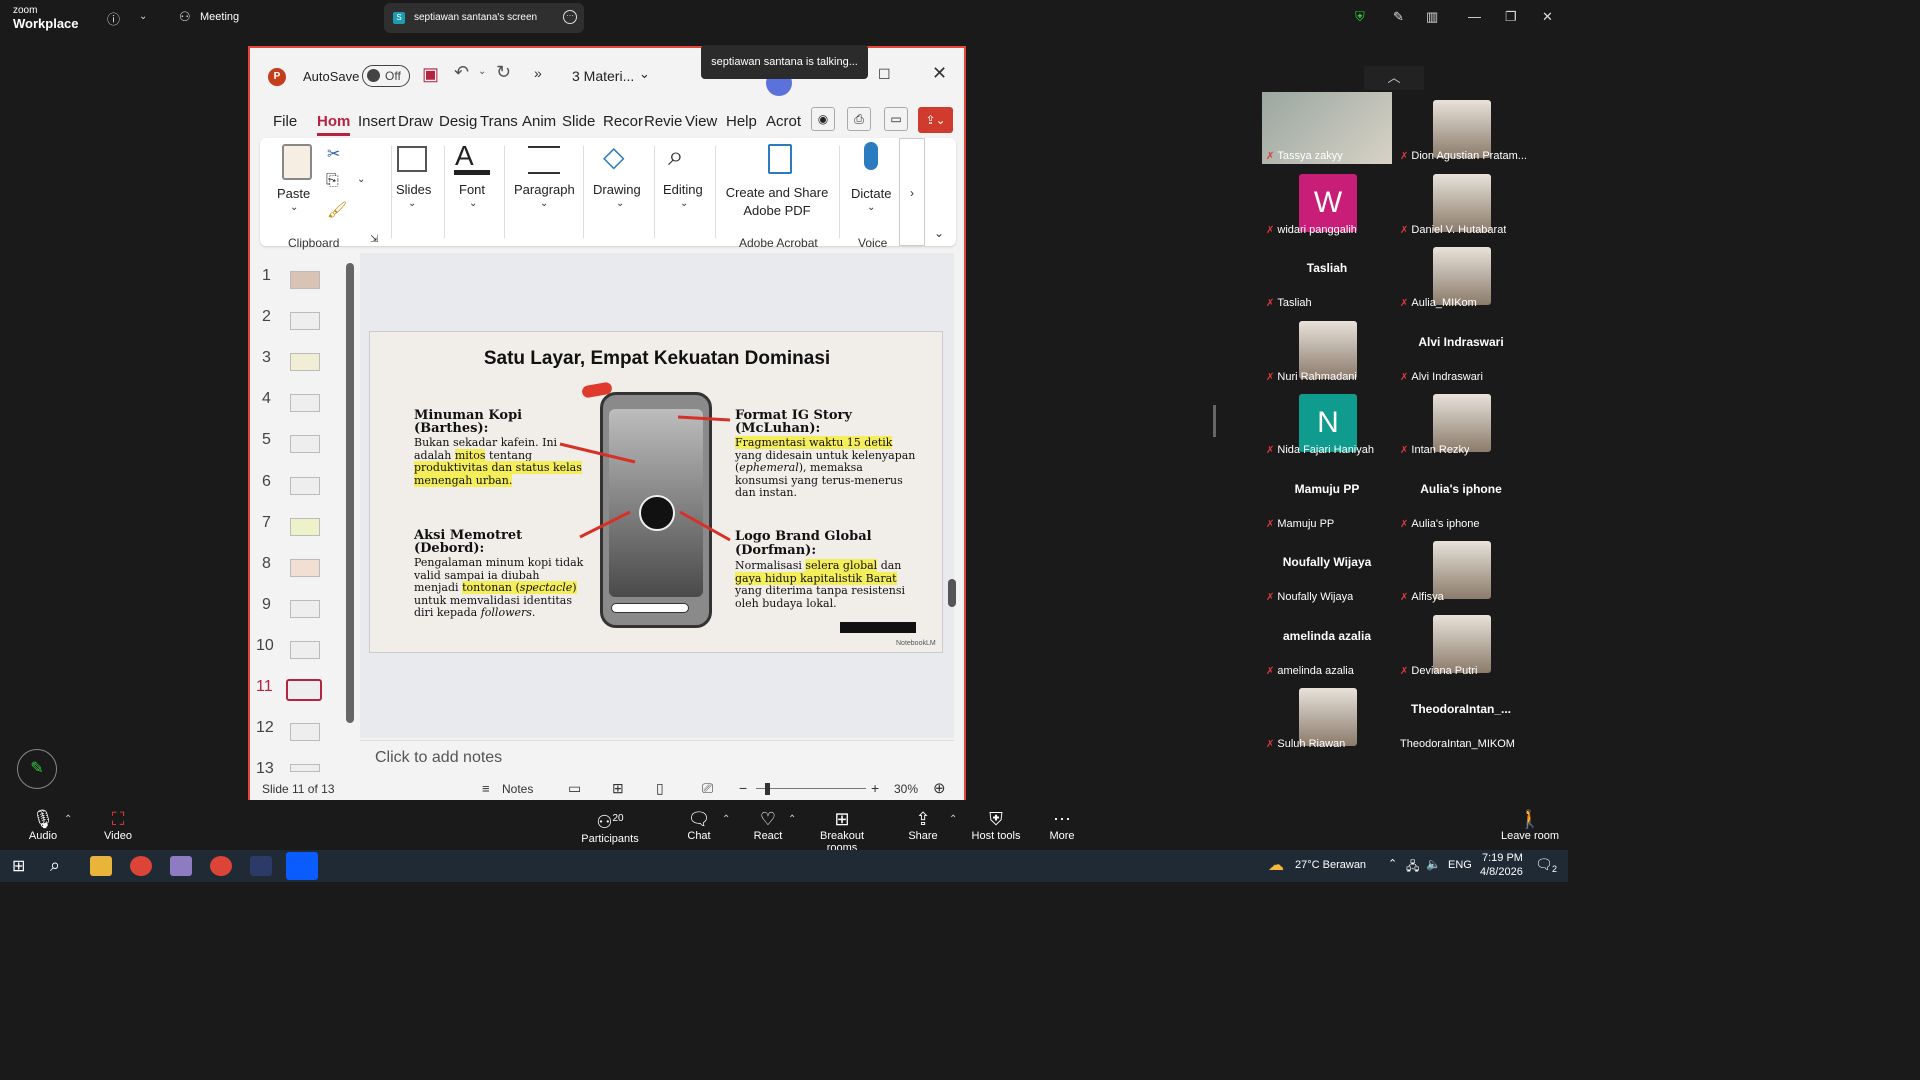 The width and height of the screenshot is (1920, 1080). What do you see at coordinates (1461, 569) in the screenshot?
I see `participant-tile-alfisya: ✗ Alfisya` at bounding box center [1461, 569].